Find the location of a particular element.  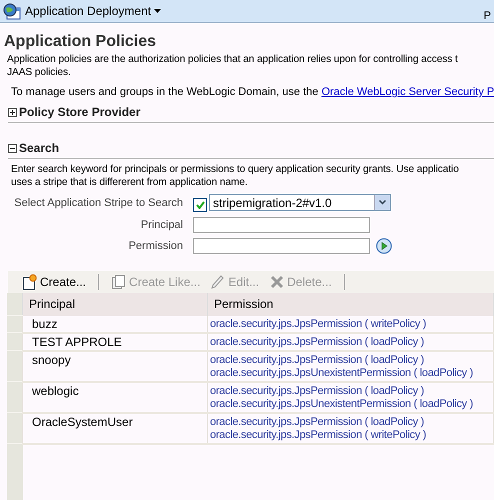

column-header: Permission is located at coordinates (351, 304).